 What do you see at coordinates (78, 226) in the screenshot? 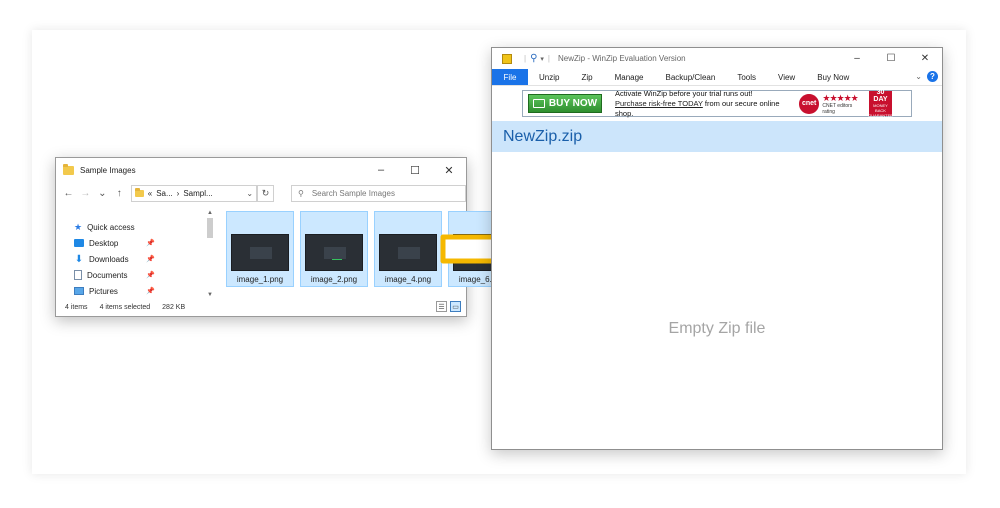
I see `star-icon: ★` at bounding box center [78, 226].